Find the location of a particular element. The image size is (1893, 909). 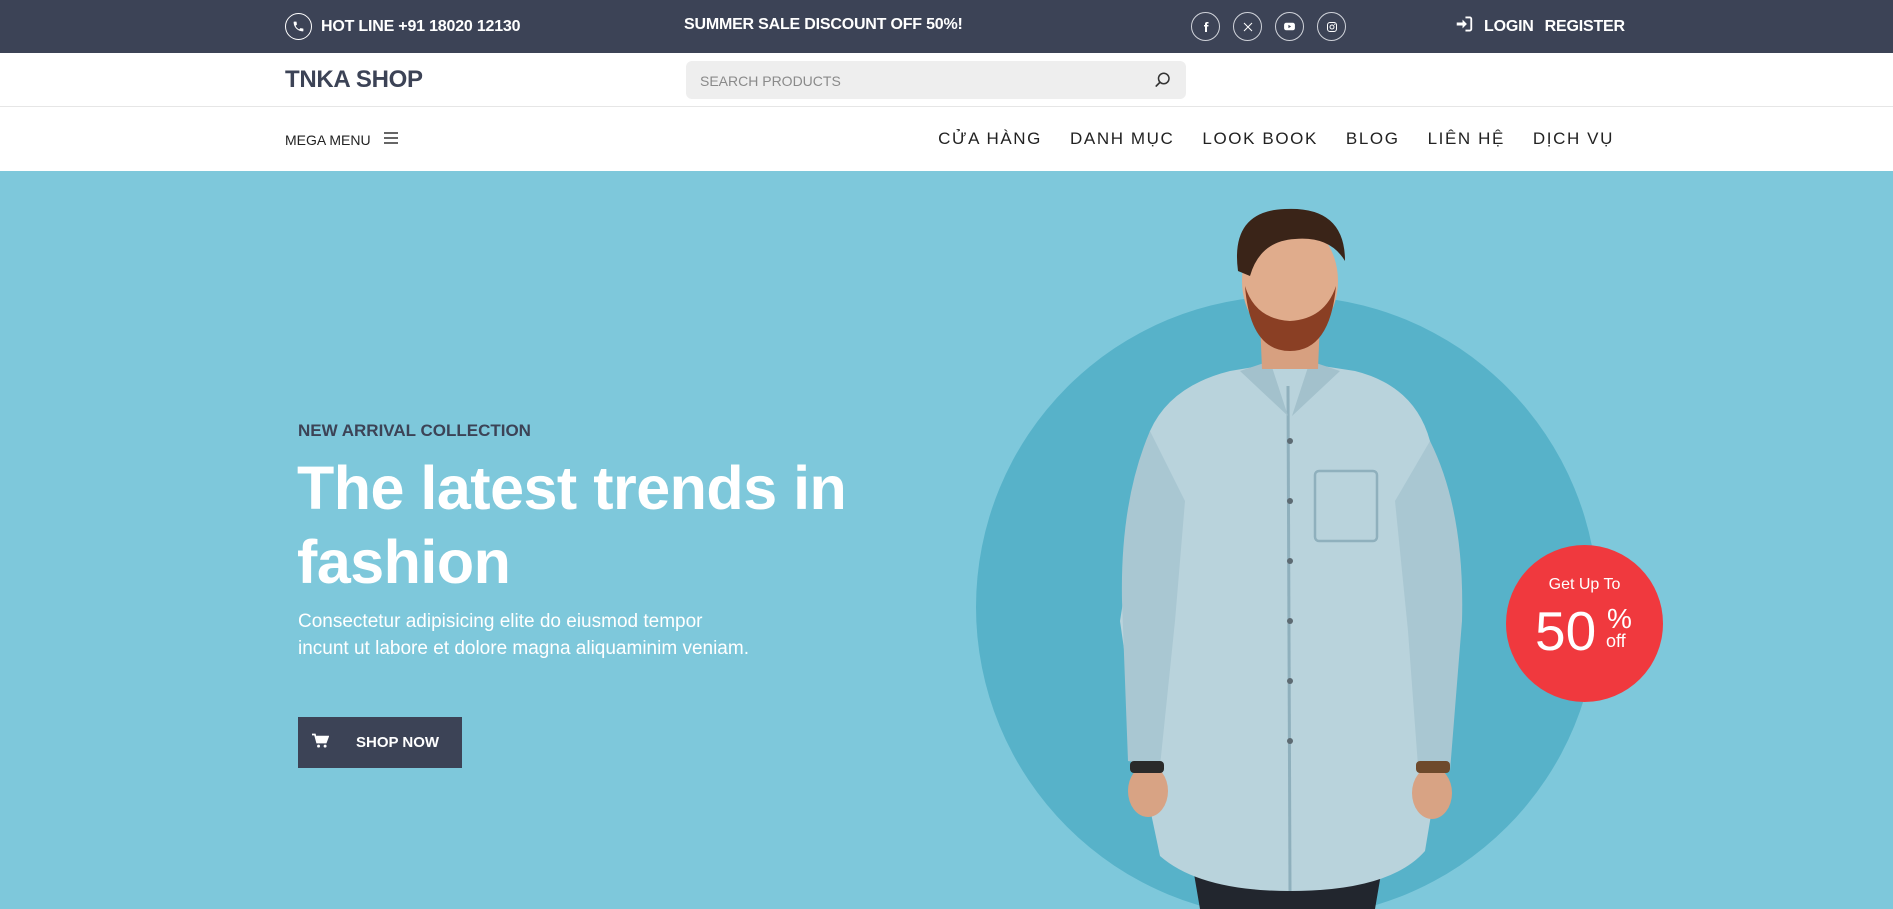

youtube-icon is located at coordinates (1289, 26).